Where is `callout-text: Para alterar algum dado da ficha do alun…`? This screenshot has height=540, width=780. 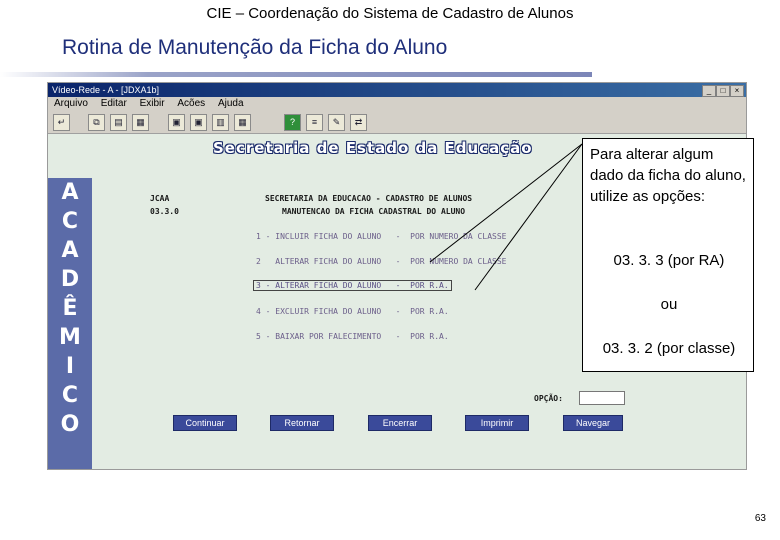 callout-text: Para alterar algum dado da ficha do alun… is located at coordinates (668, 175).